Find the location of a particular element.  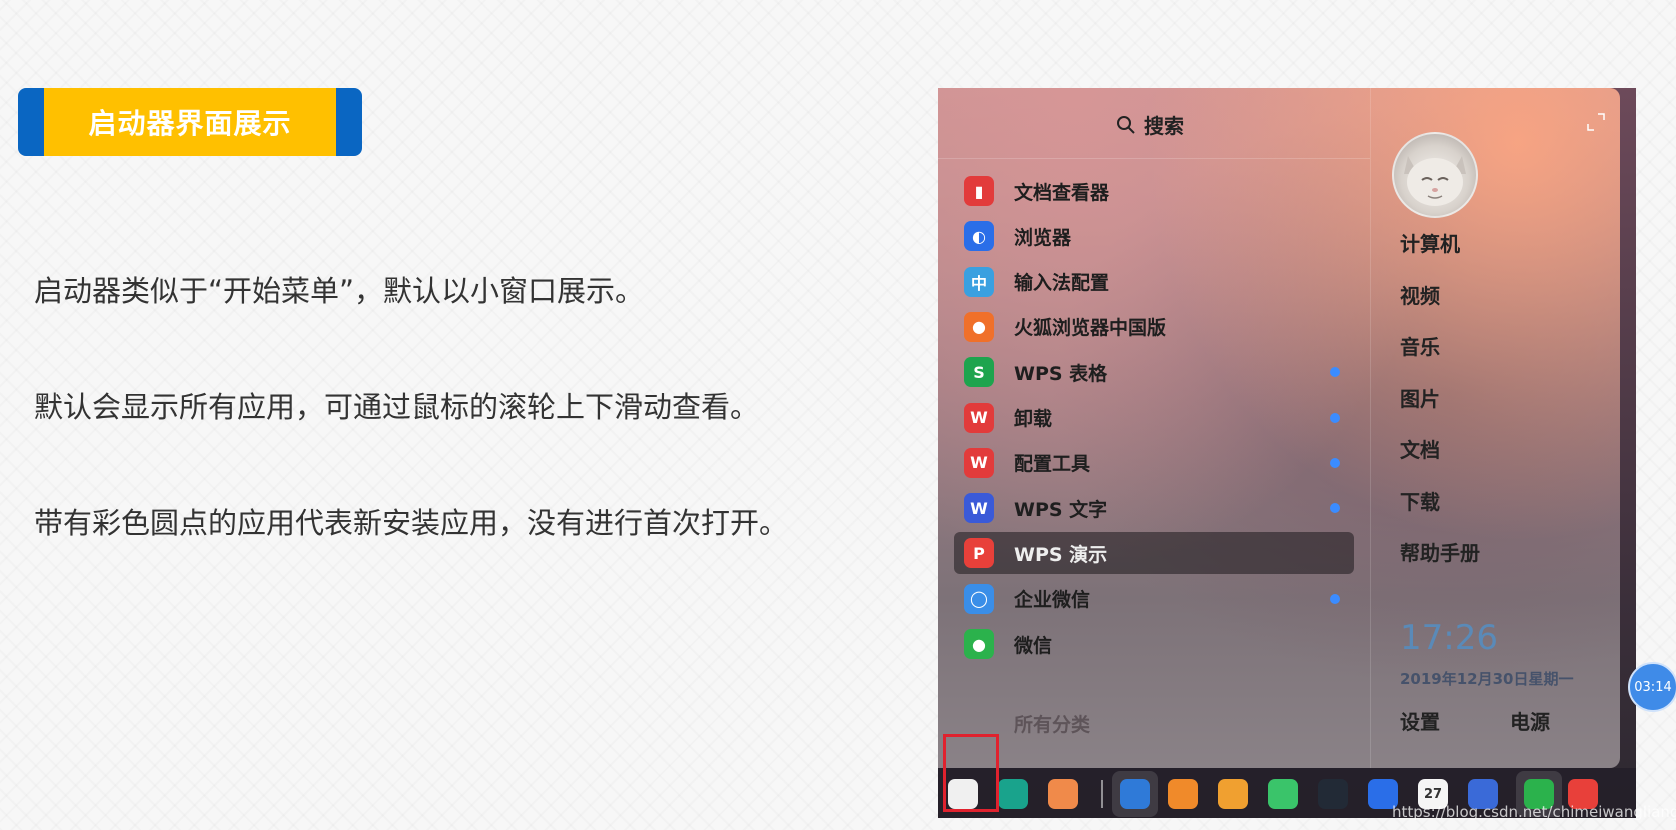

app-item: W 配置工具 is located at coordinates (1154, 463).